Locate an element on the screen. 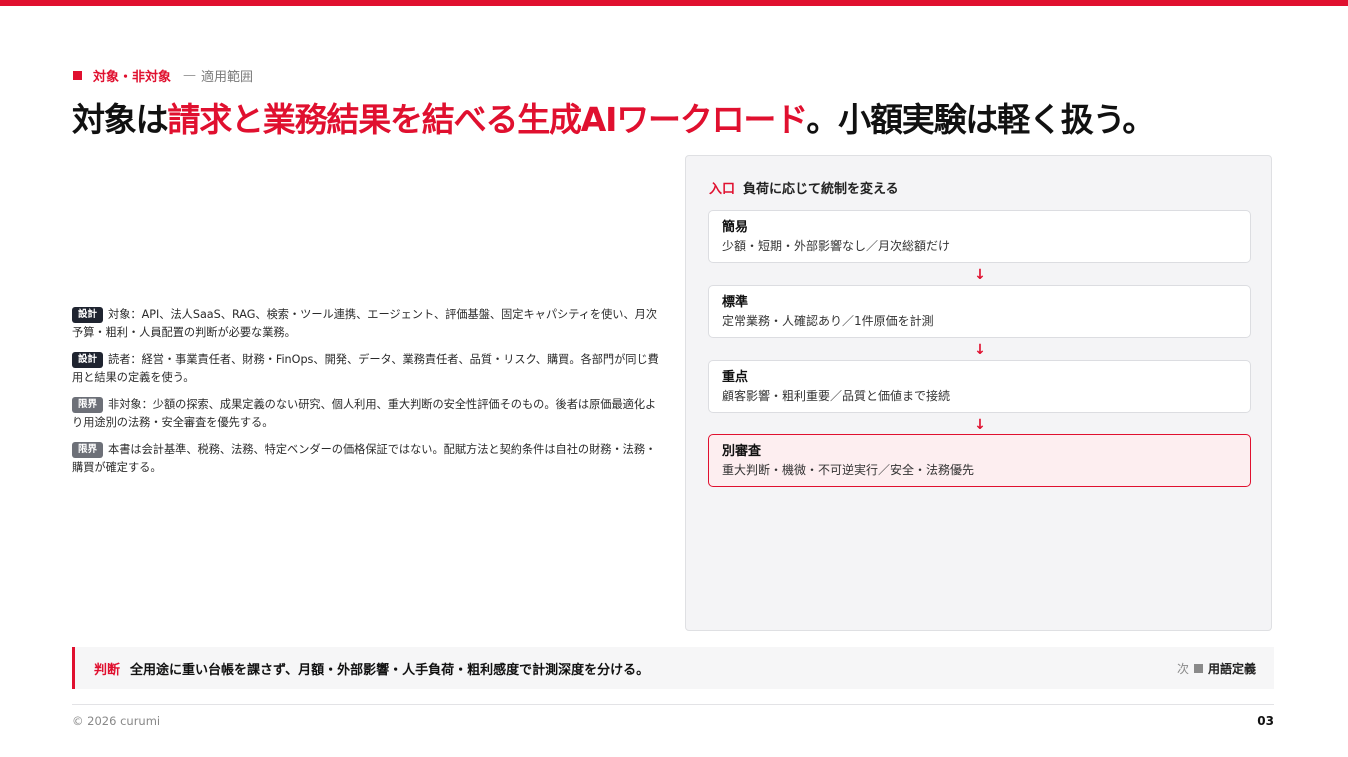 This screenshot has height=757, width=1348. level-card-focus: 重点 顧客影響・粗利重要／品質と価値まで接続 is located at coordinates (979, 386).